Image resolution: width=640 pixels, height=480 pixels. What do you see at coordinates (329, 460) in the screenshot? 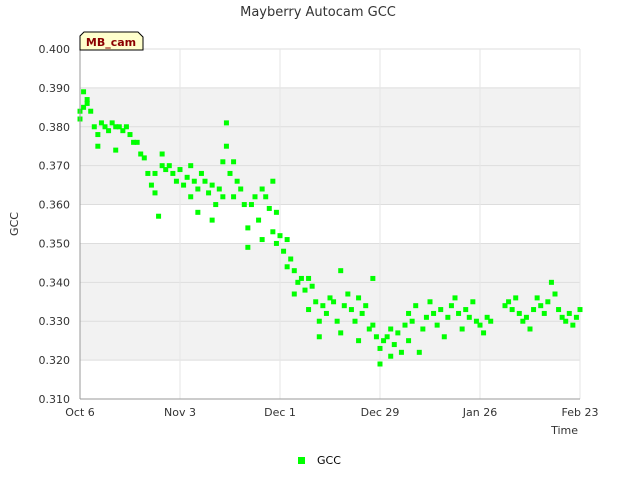
I see `legend-label: GCC` at bounding box center [329, 460].